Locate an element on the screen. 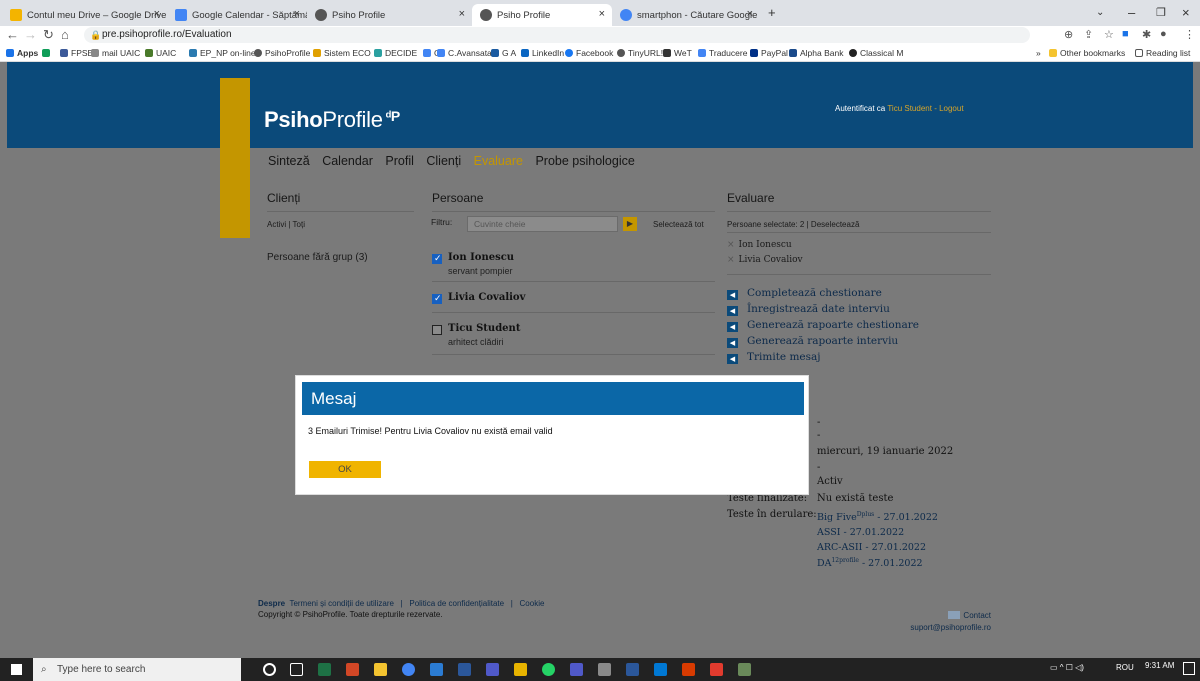 This screenshot has width=1200, height=681. contact-link: Contact is located at coordinates (950, 615).